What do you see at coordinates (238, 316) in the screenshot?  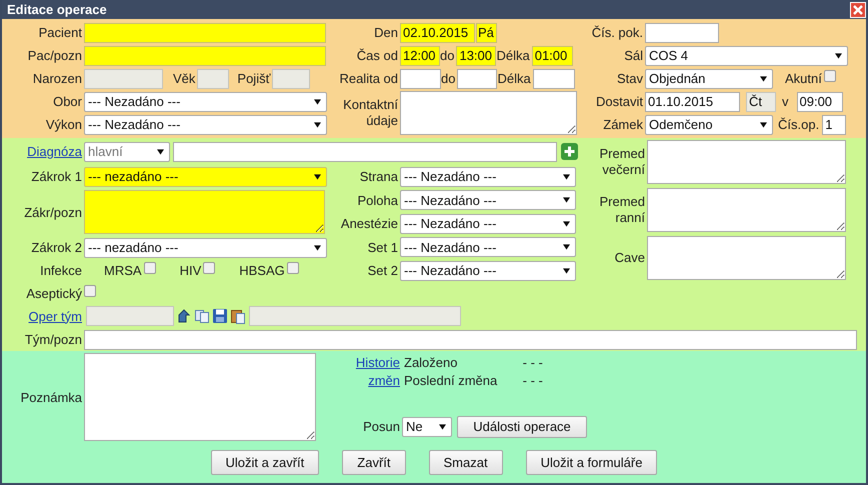 I see `clipboard-icon` at bounding box center [238, 316].